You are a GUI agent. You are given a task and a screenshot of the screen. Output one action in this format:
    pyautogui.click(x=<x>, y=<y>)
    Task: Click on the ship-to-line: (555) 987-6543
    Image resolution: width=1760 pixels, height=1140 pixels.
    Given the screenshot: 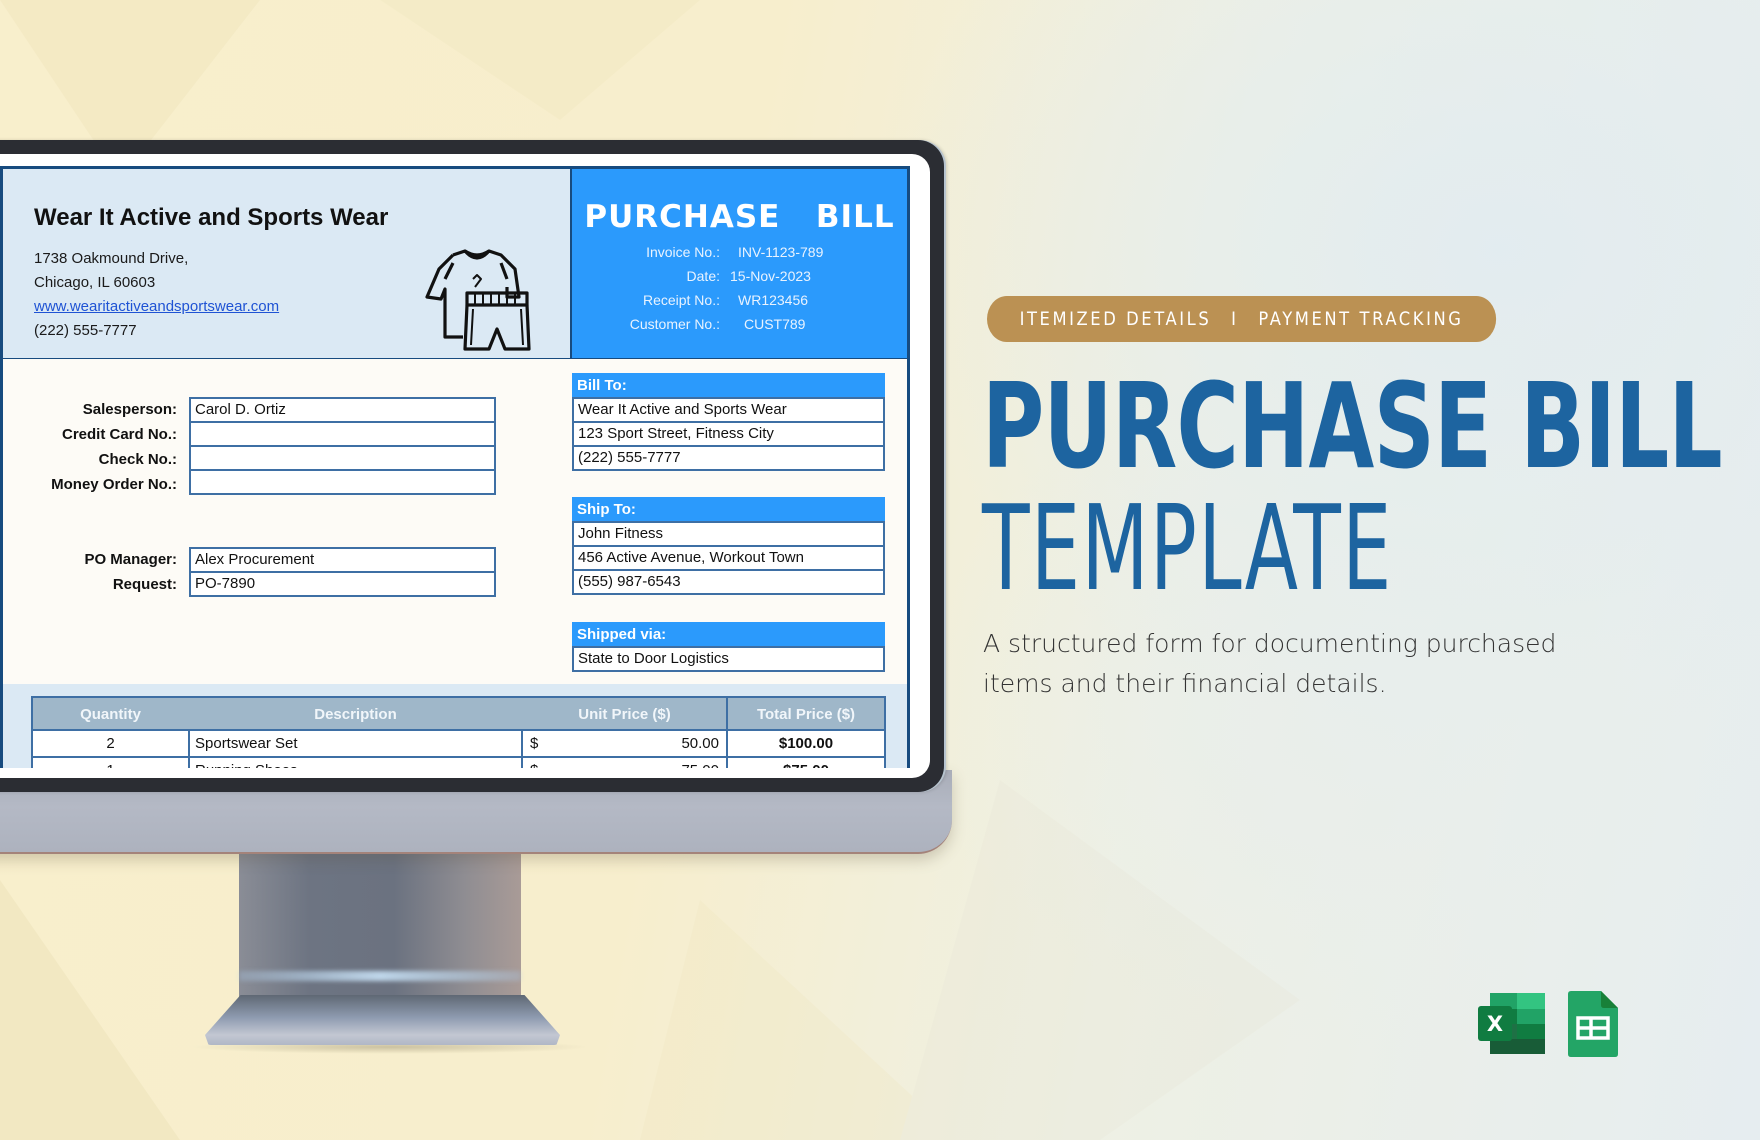 What is the action you would take?
    pyautogui.click(x=728, y=582)
    